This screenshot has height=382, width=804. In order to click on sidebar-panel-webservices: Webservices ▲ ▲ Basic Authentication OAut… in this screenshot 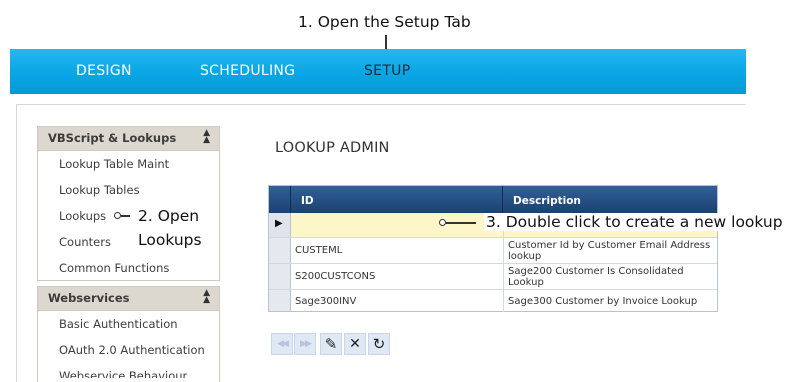, I will do `click(128, 334)`.